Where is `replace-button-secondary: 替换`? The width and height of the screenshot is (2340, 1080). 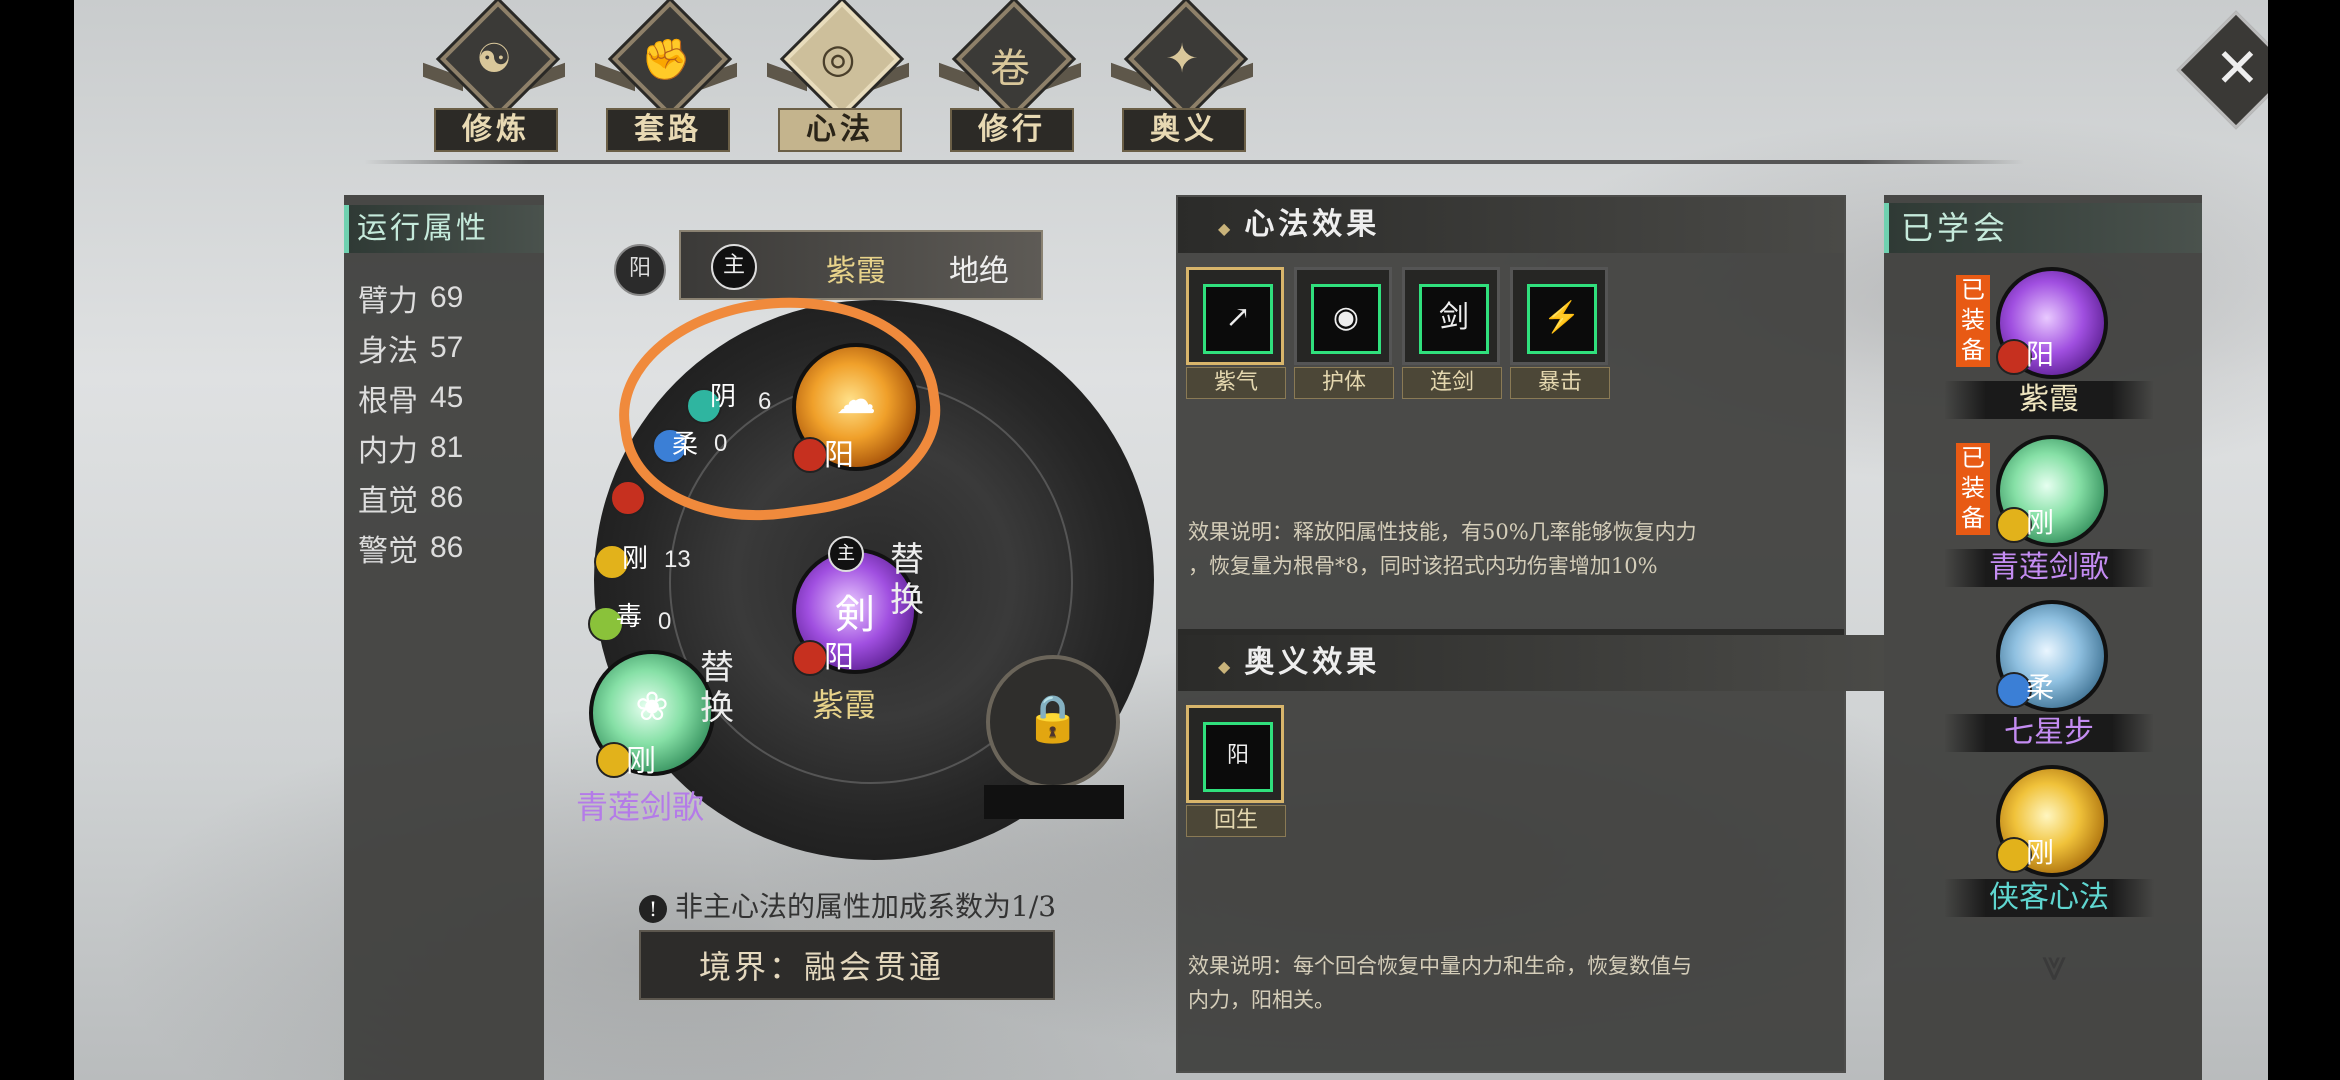
replace-button-secondary: 替换 is located at coordinates (720, 688).